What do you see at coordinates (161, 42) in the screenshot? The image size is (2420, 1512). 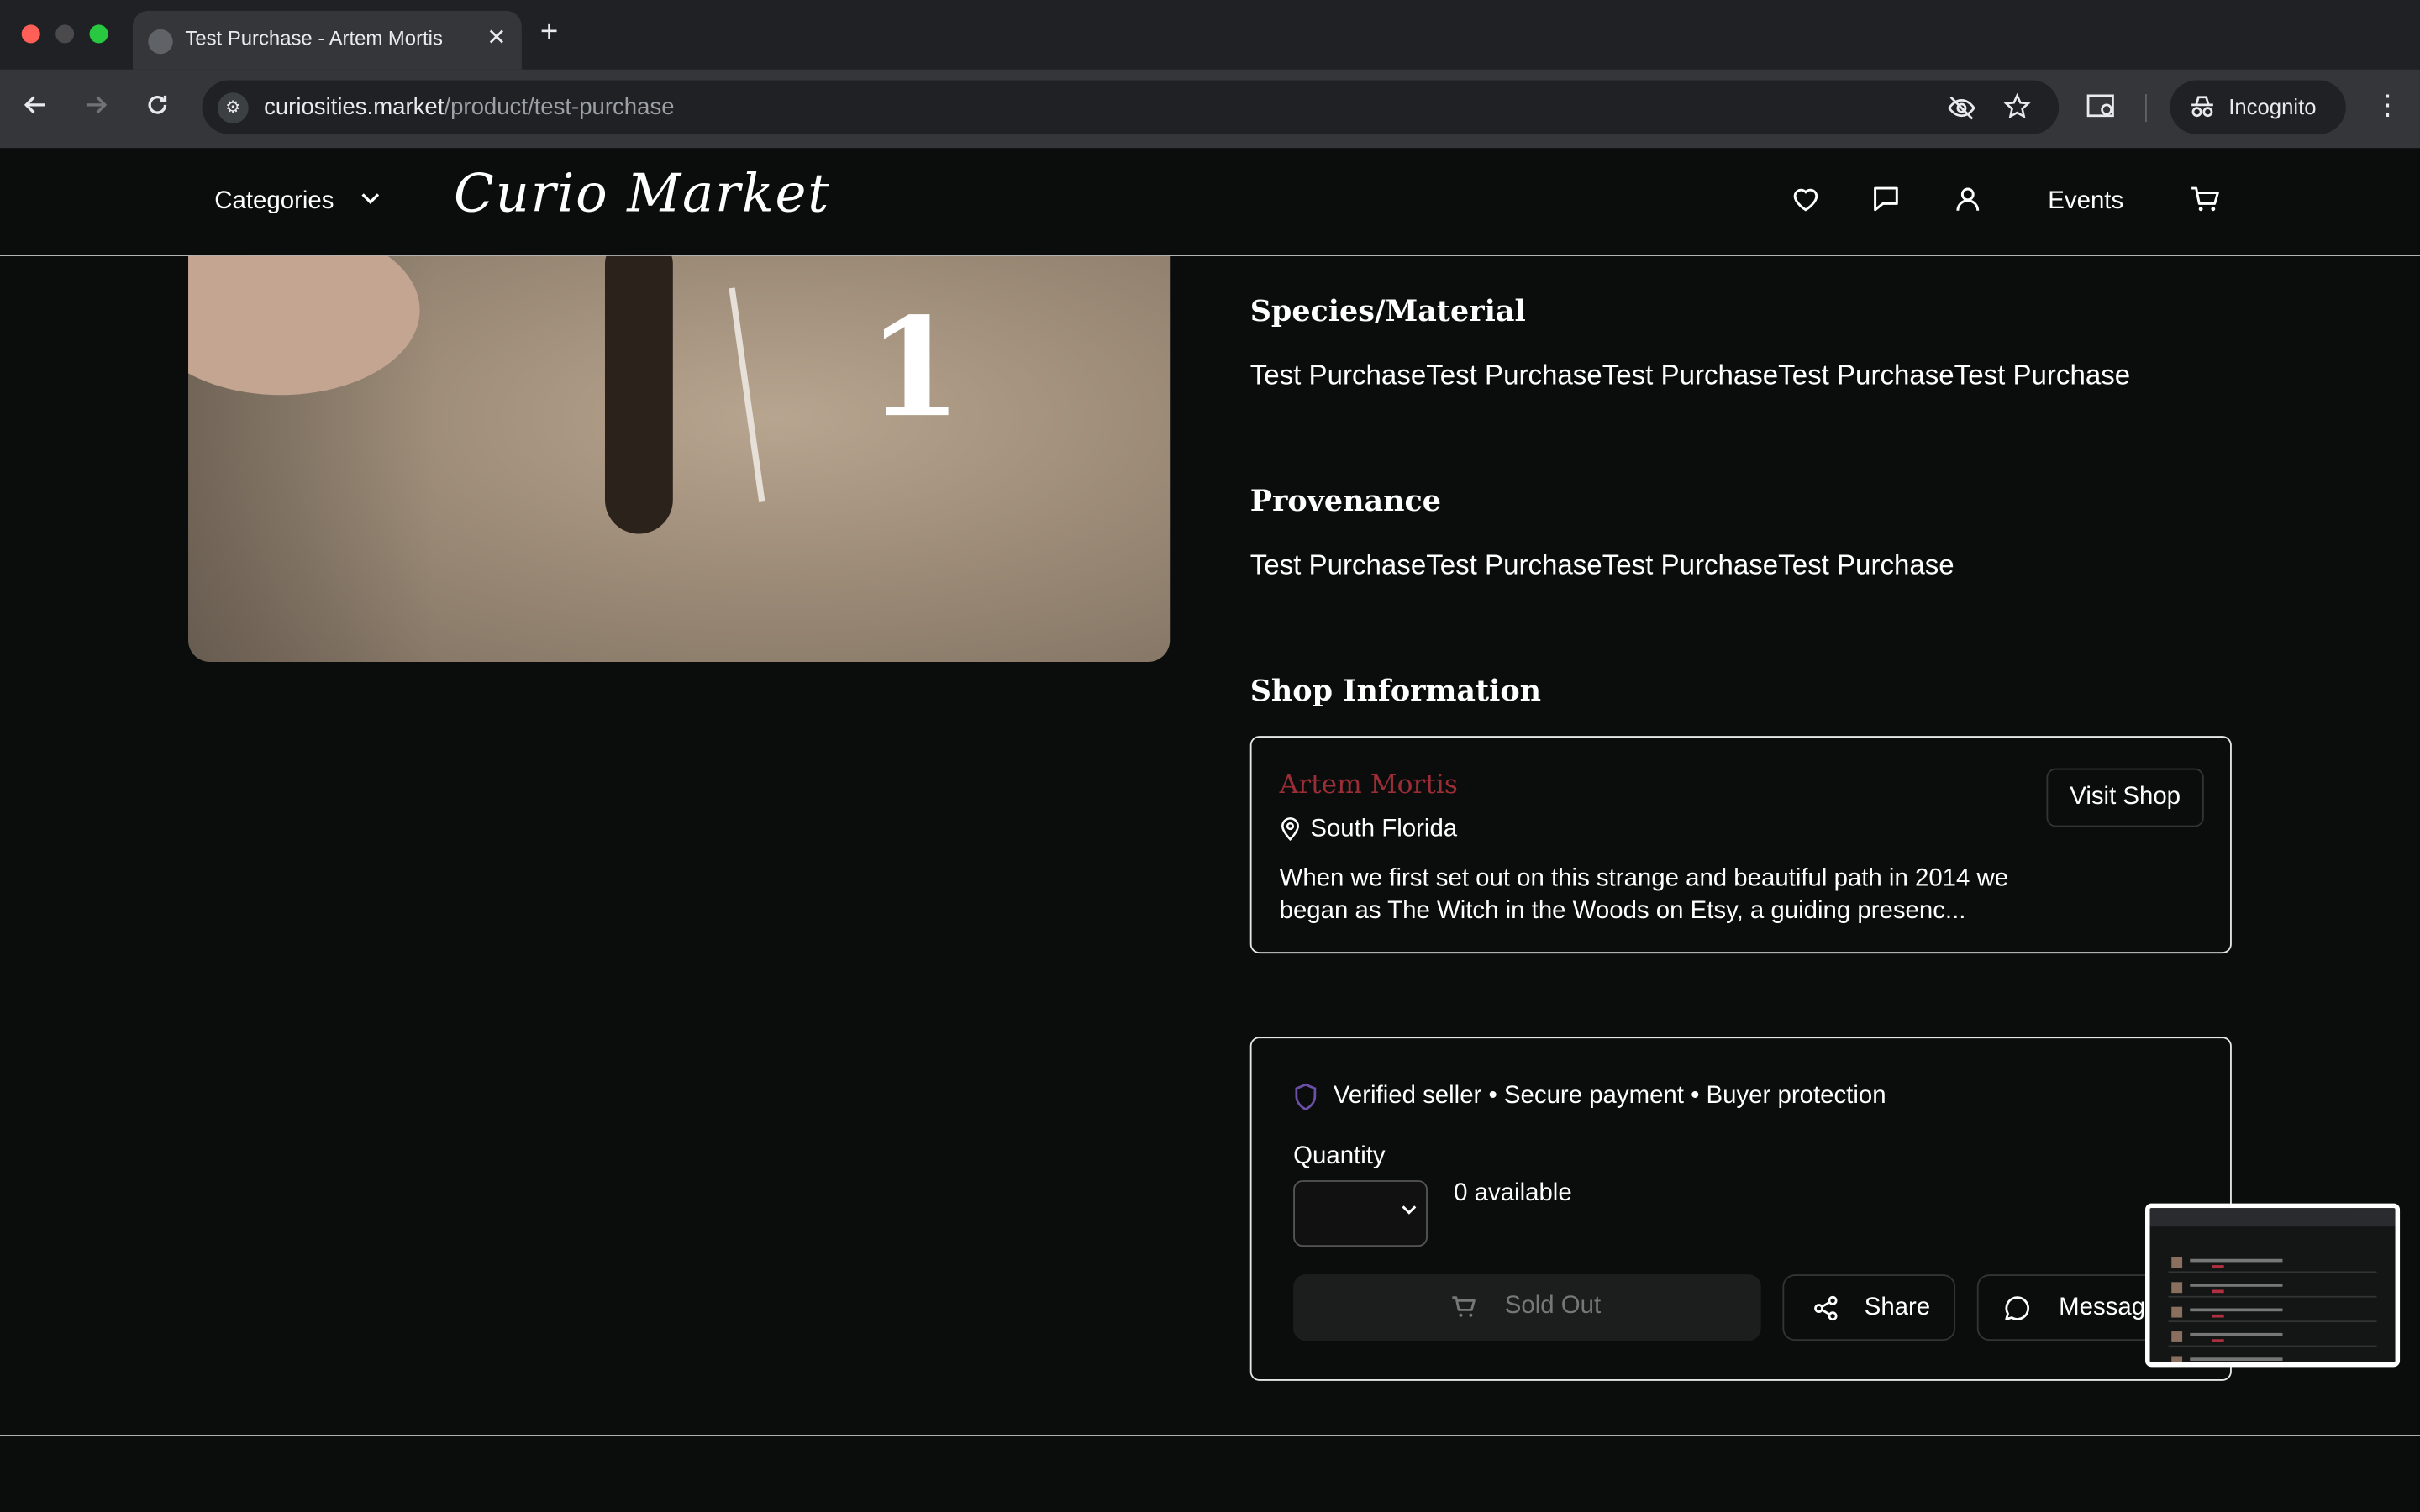 I see `globe-icon` at bounding box center [161, 42].